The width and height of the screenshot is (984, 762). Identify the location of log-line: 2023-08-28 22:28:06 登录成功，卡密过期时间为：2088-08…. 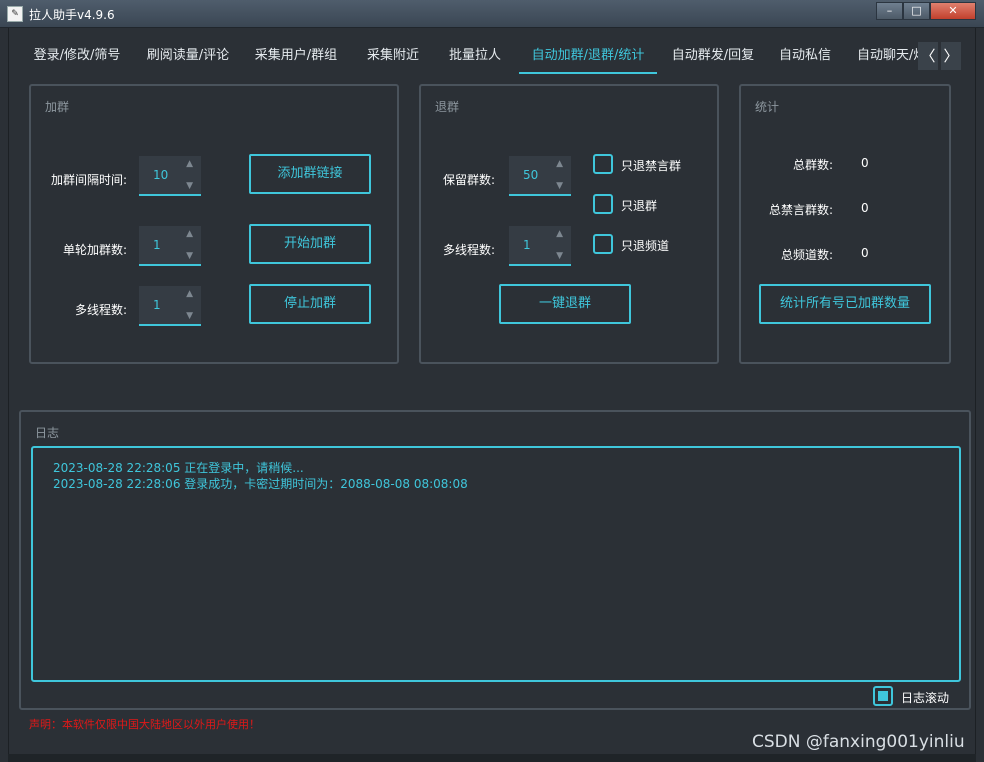
(260, 484).